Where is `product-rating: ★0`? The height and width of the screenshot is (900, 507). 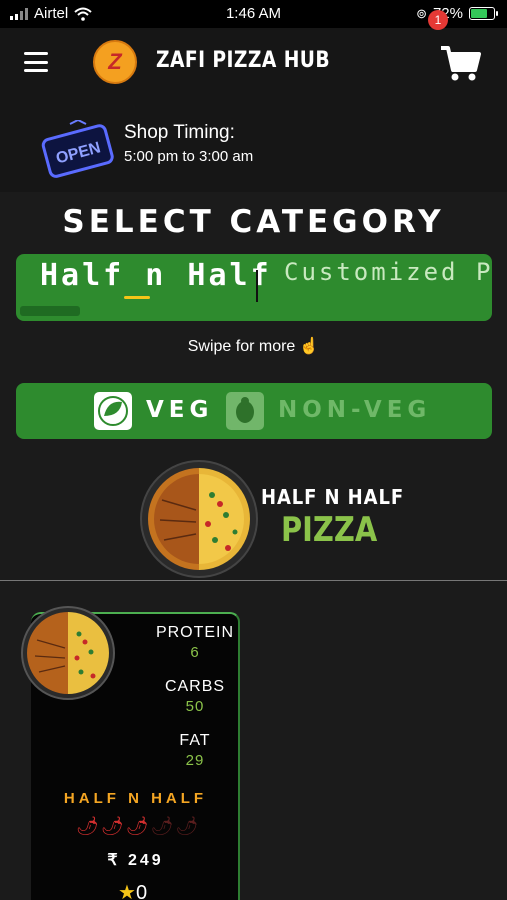
product-rating: ★0 is located at coordinates (132, 890).